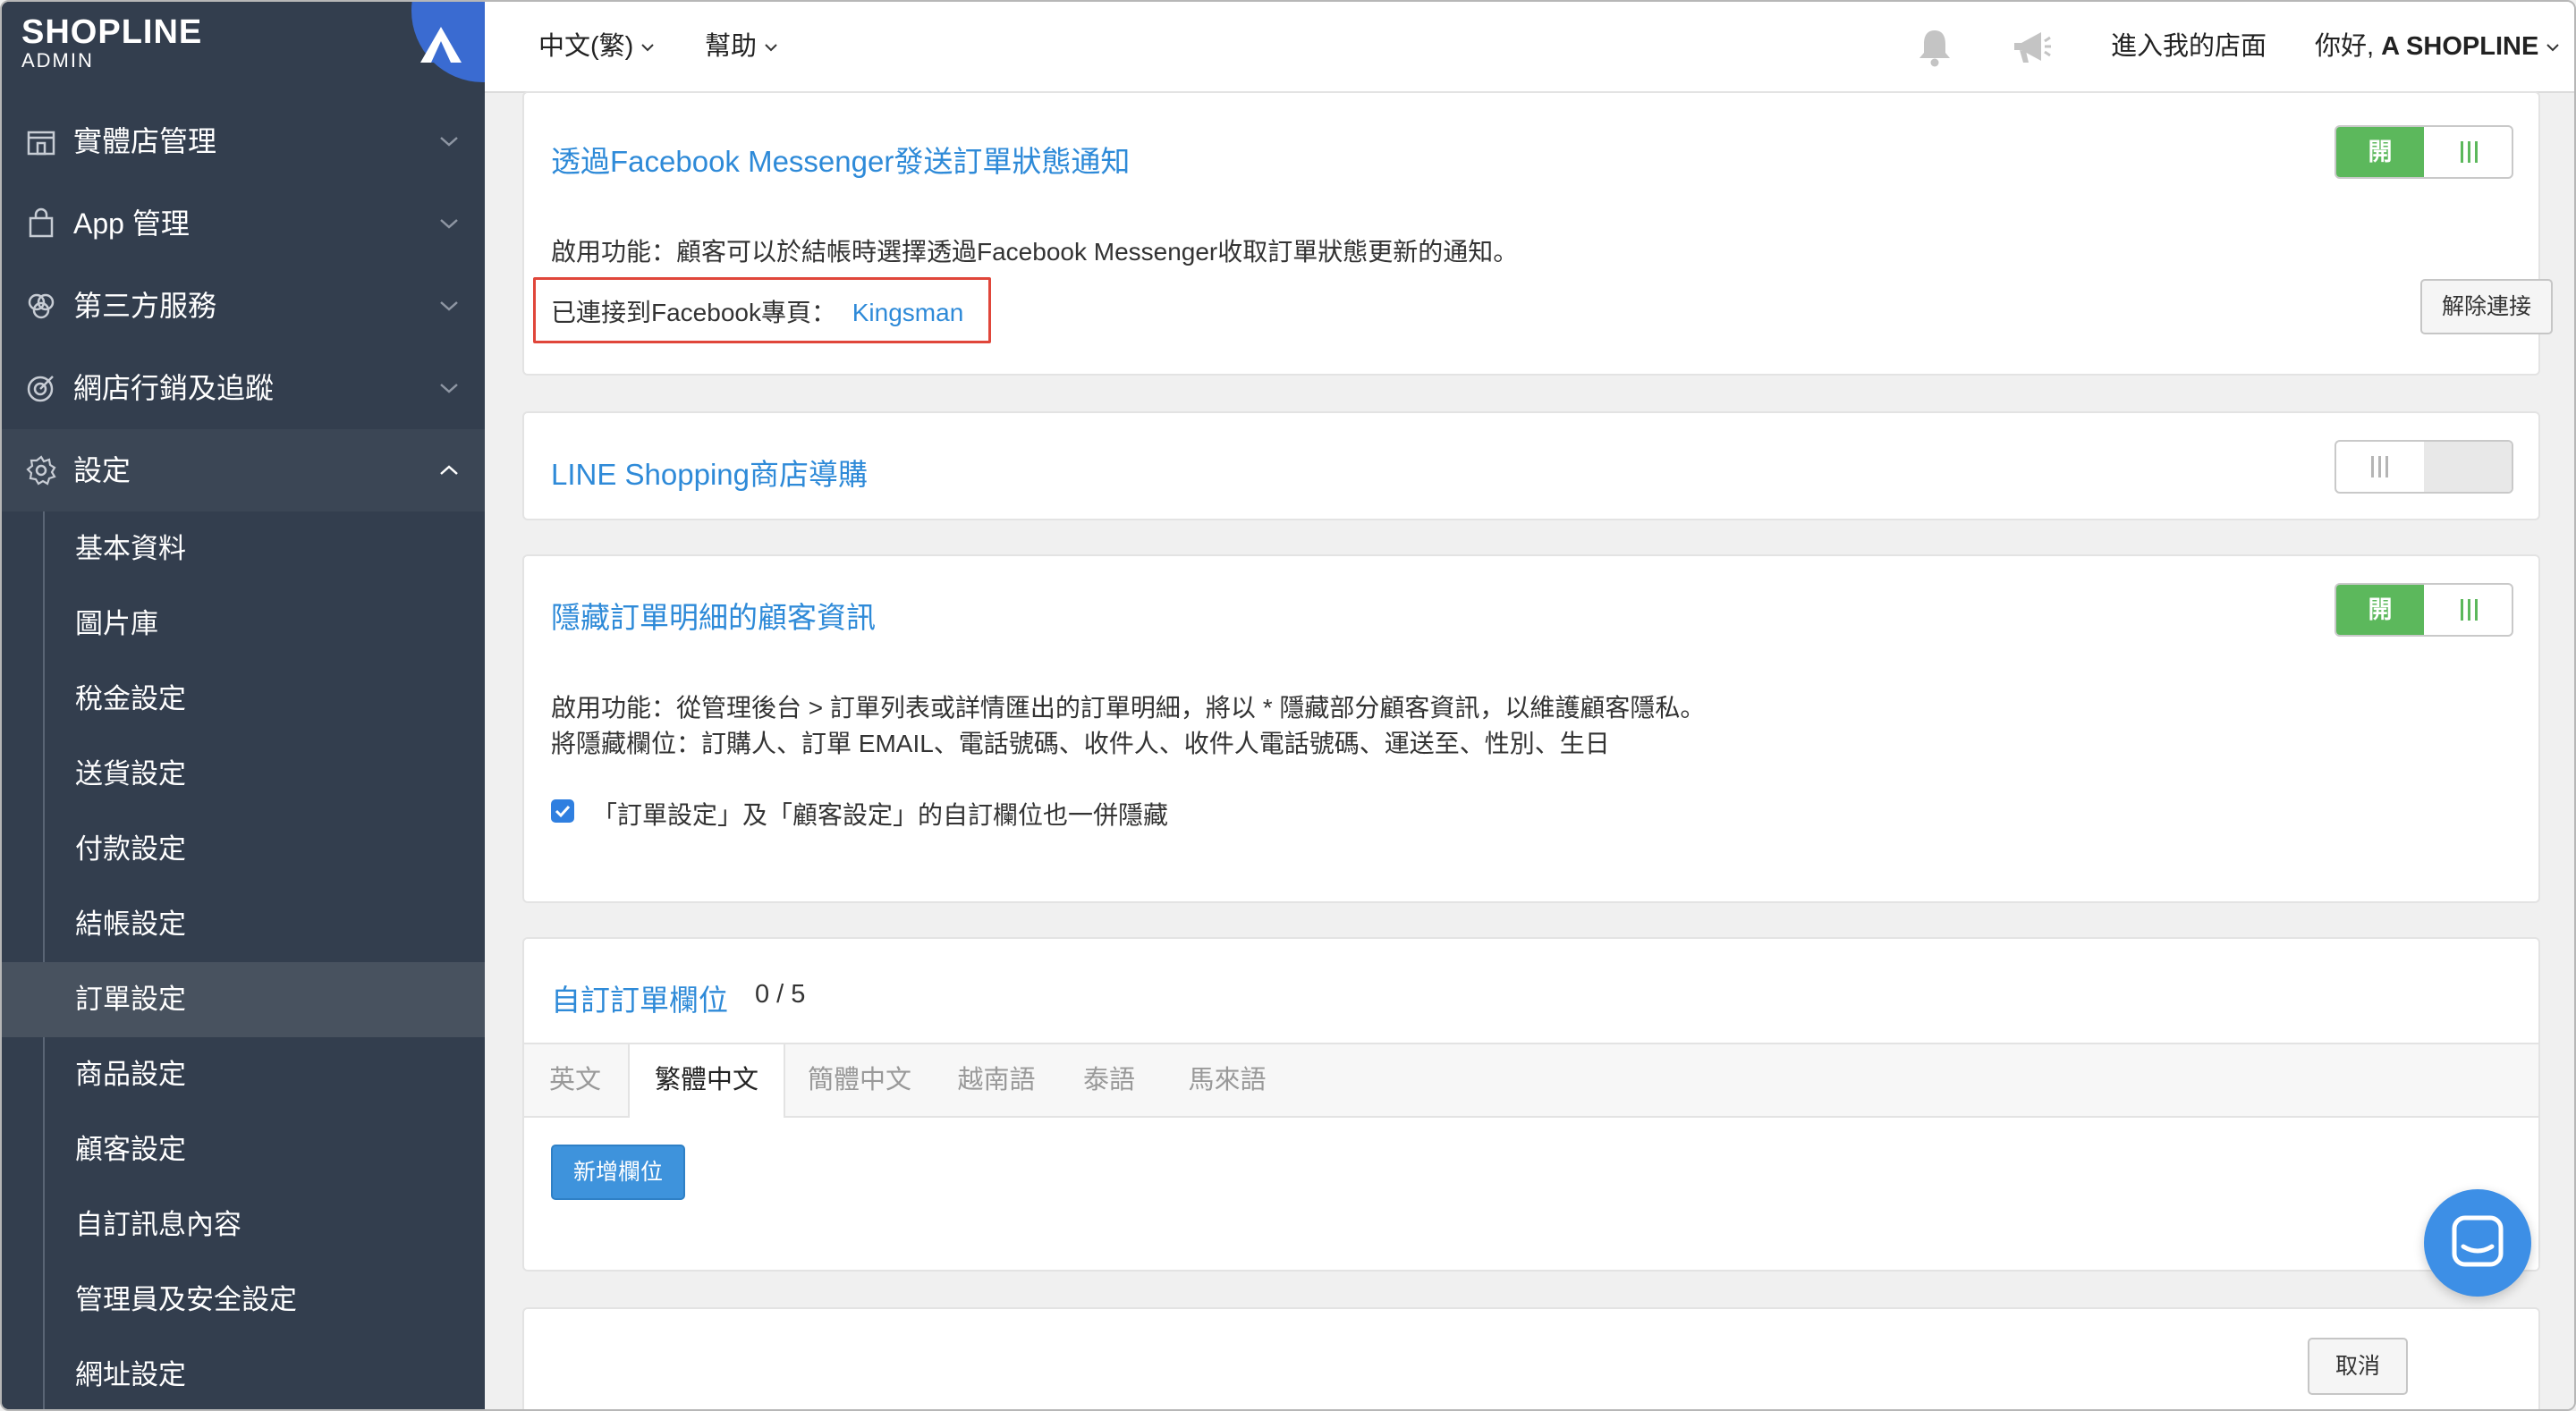 The width and height of the screenshot is (2576, 1411). What do you see at coordinates (243, 470) in the screenshot?
I see `sidebar-item-settings: 設定` at bounding box center [243, 470].